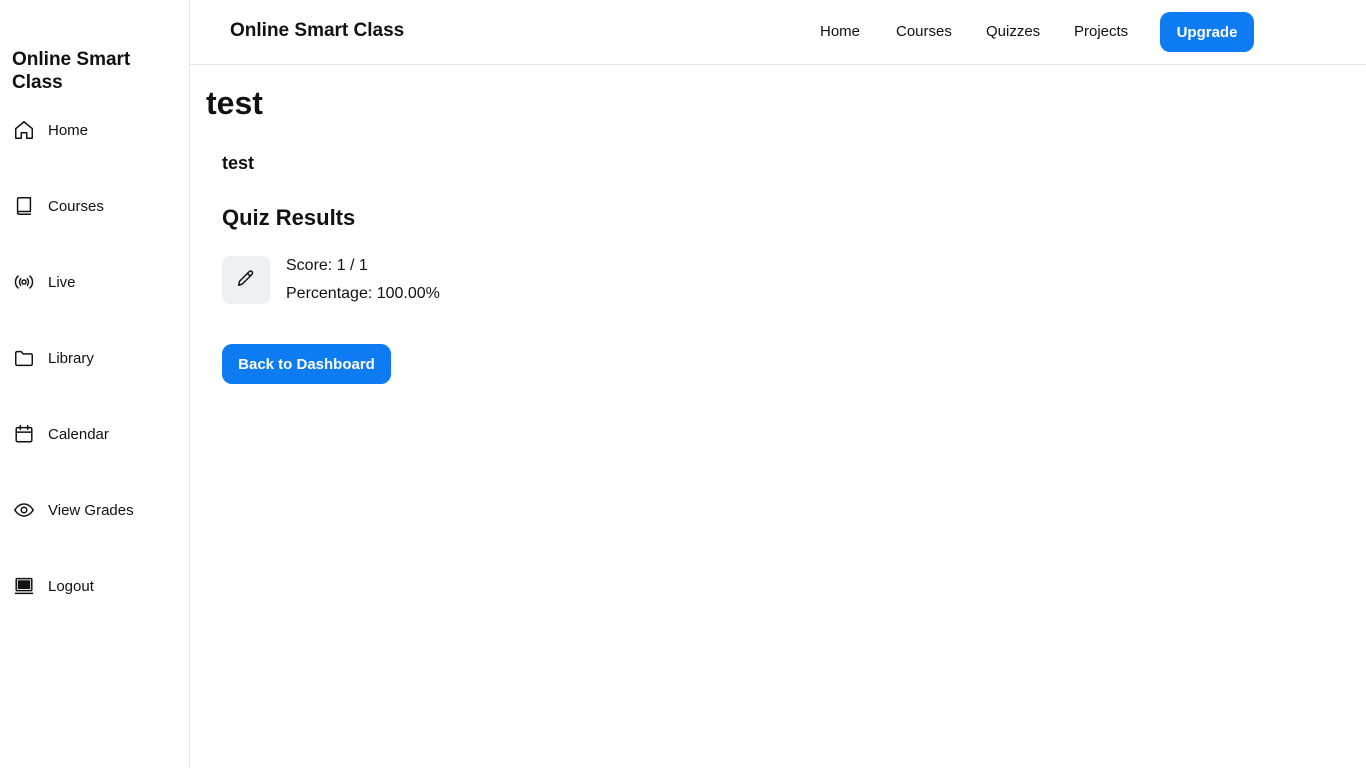 The image size is (1366, 768). I want to click on sidebar-item-logout: Logout, so click(53, 586).